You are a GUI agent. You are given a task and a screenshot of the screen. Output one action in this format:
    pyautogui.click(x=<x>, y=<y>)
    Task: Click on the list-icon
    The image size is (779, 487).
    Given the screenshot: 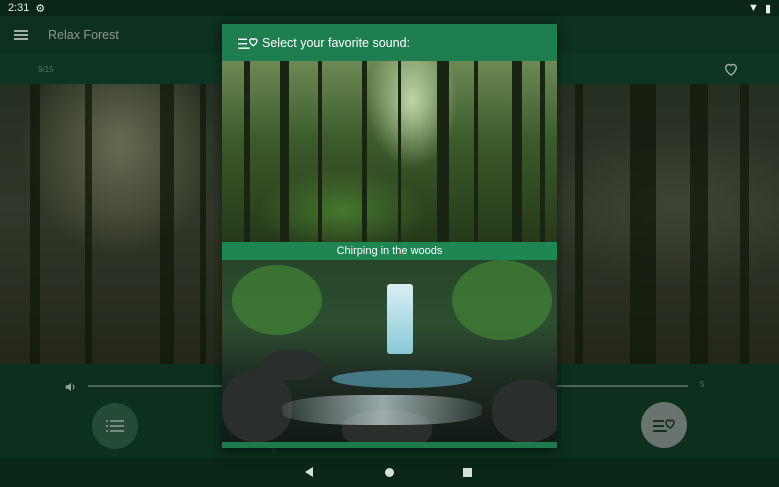 What is the action you would take?
    pyautogui.click(x=115, y=426)
    